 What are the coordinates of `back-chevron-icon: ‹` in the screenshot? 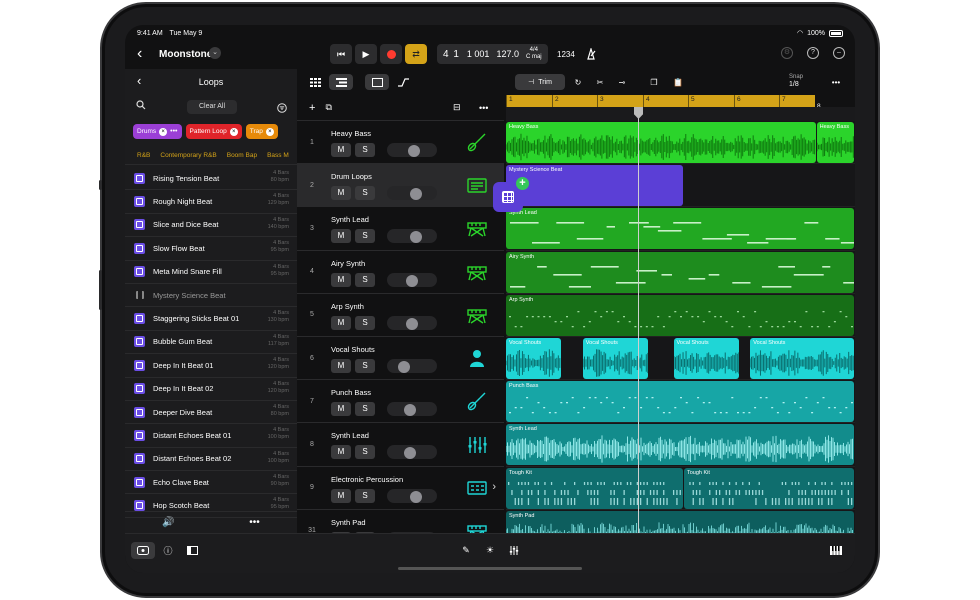 It's located at (139, 54).